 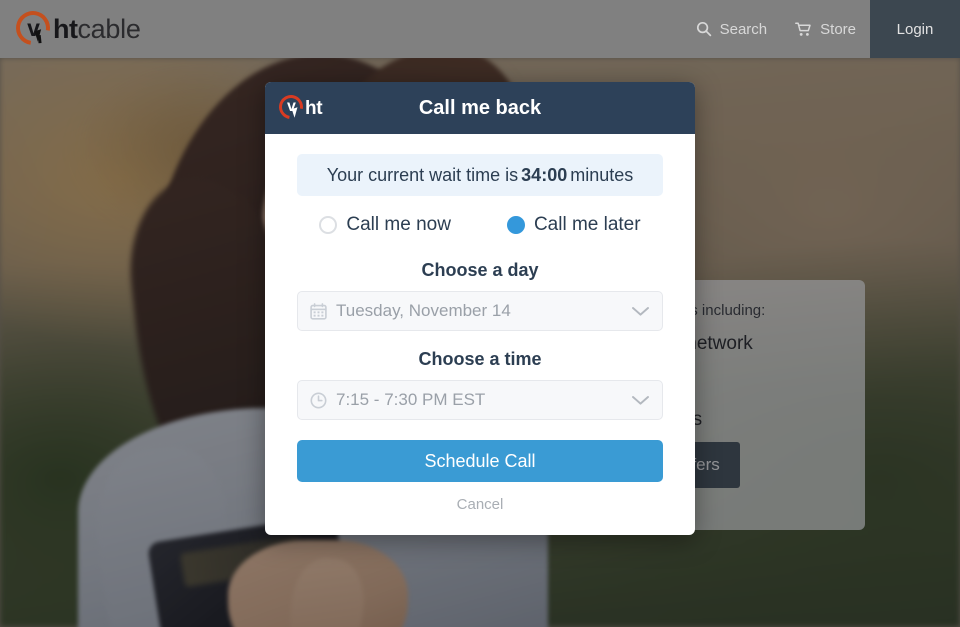 I want to click on wait-time-banner: Your current wait time is 34:00 minutes, so click(x=480, y=175).